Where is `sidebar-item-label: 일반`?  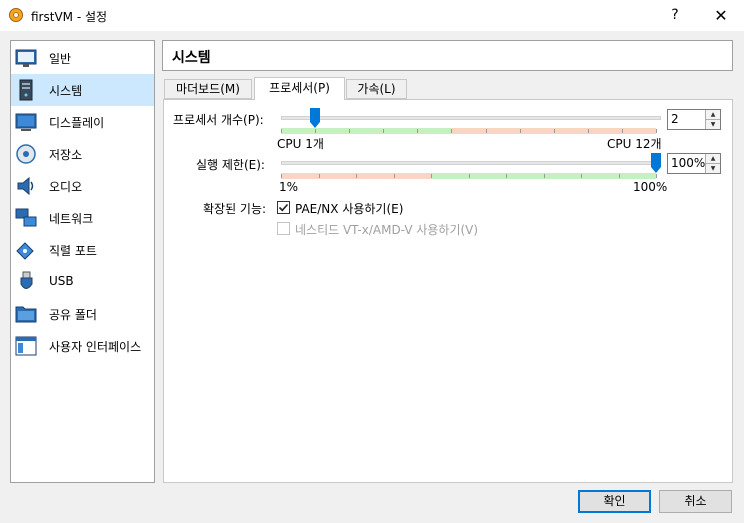 sidebar-item-label: 일반 is located at coordinates (60, 59).